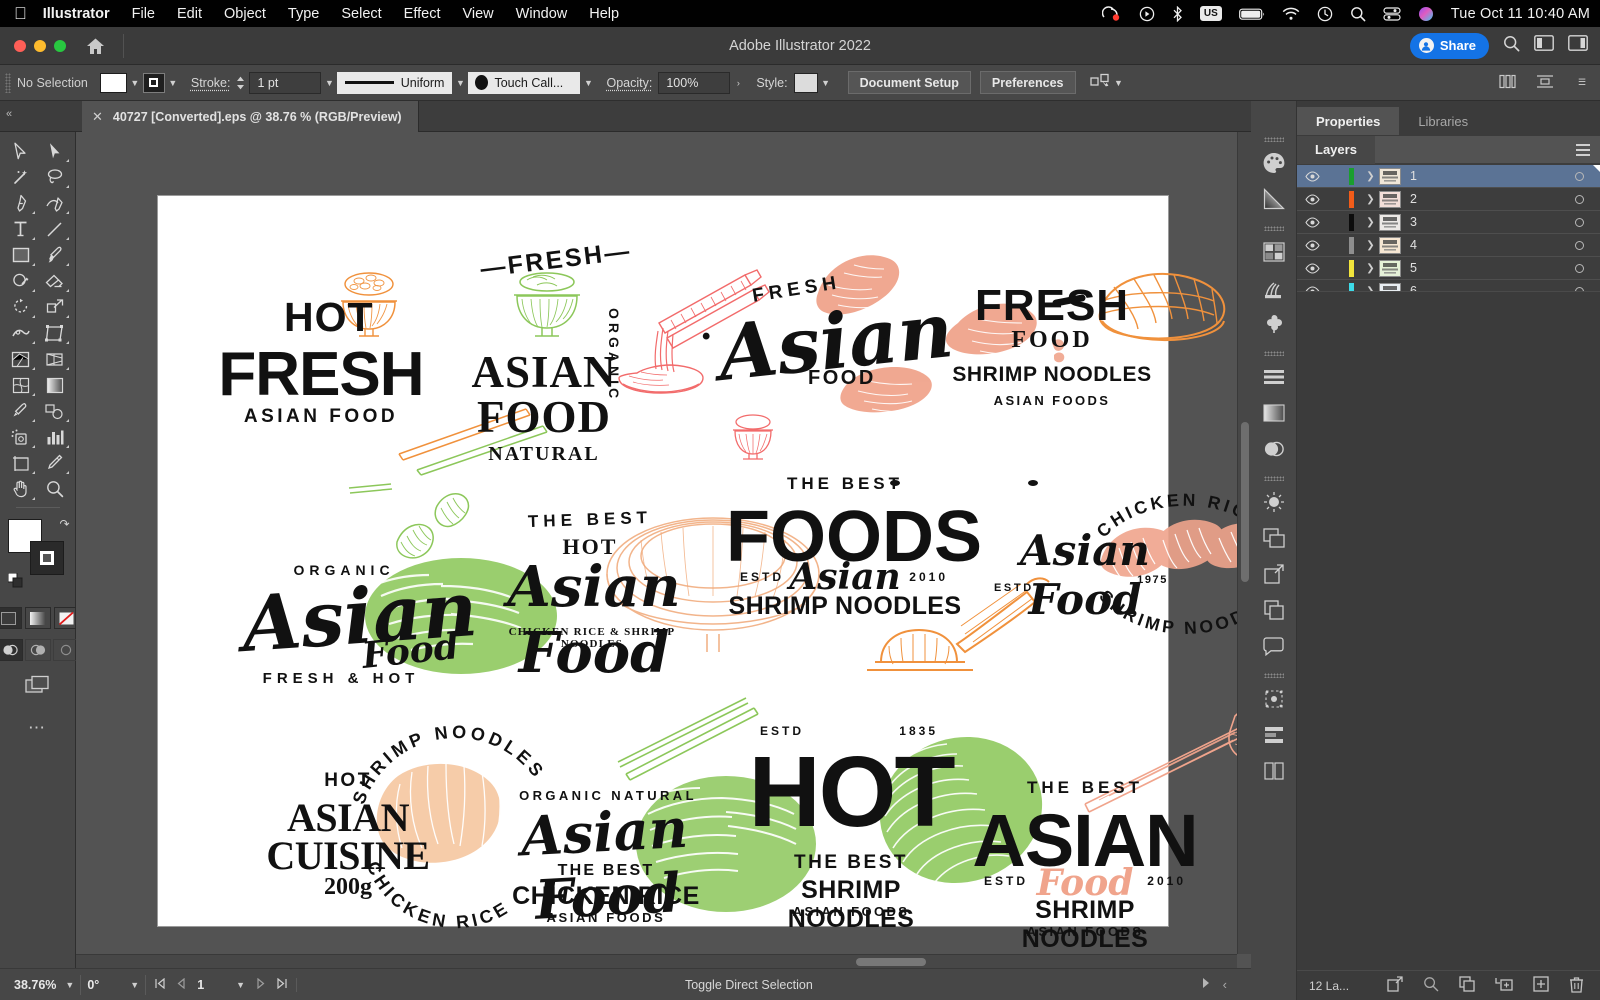 Image resolution: width=1600 pixels, height=1000 pixels. What do you see at coordinates (21, 411) in the screenshot?
I see `eyedropper-tool` at bounding box center [21, 411].